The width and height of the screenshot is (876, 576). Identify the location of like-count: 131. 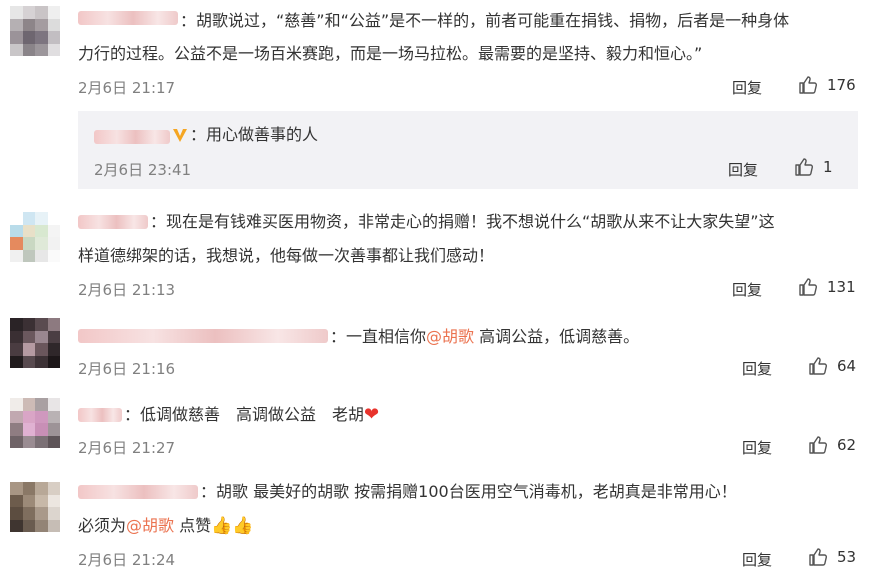
(841, 287).